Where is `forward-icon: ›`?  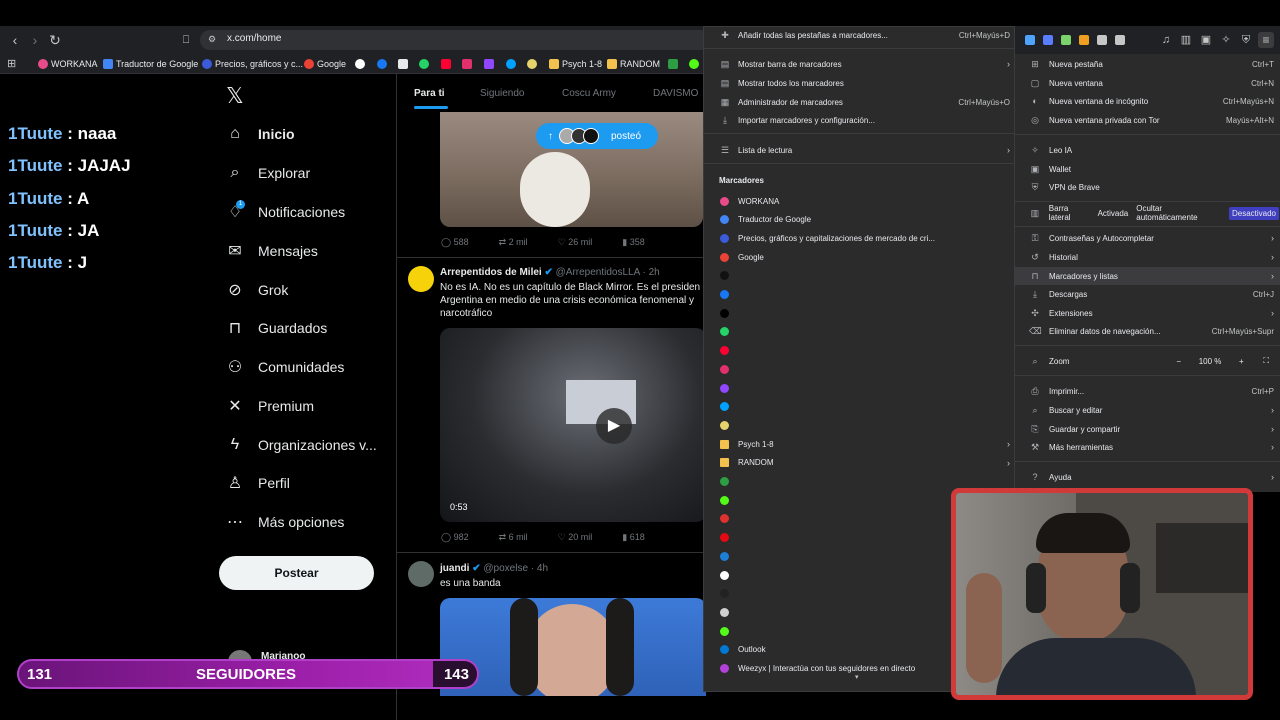 forward-icon: › is located at coordinates (35, 40).